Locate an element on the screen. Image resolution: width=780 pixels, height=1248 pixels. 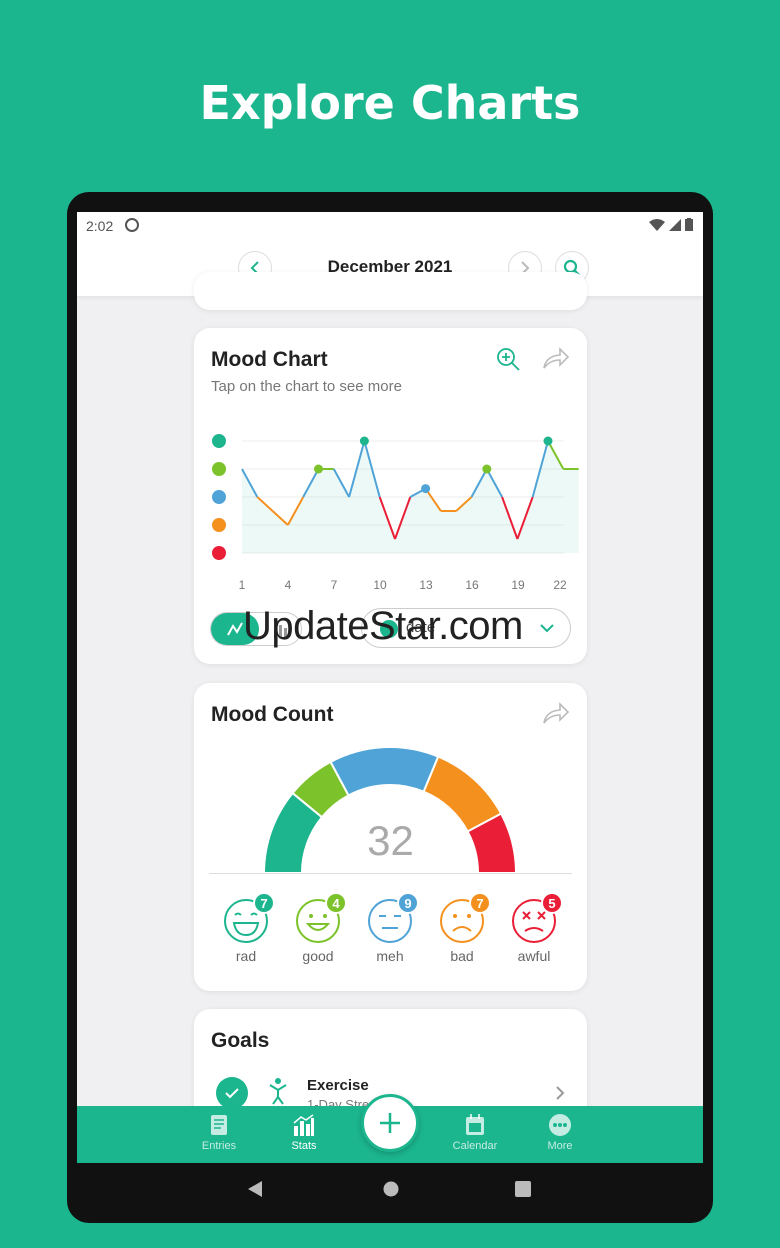
mood-item-meh: 9 meh is located at coordinates (390, 928).